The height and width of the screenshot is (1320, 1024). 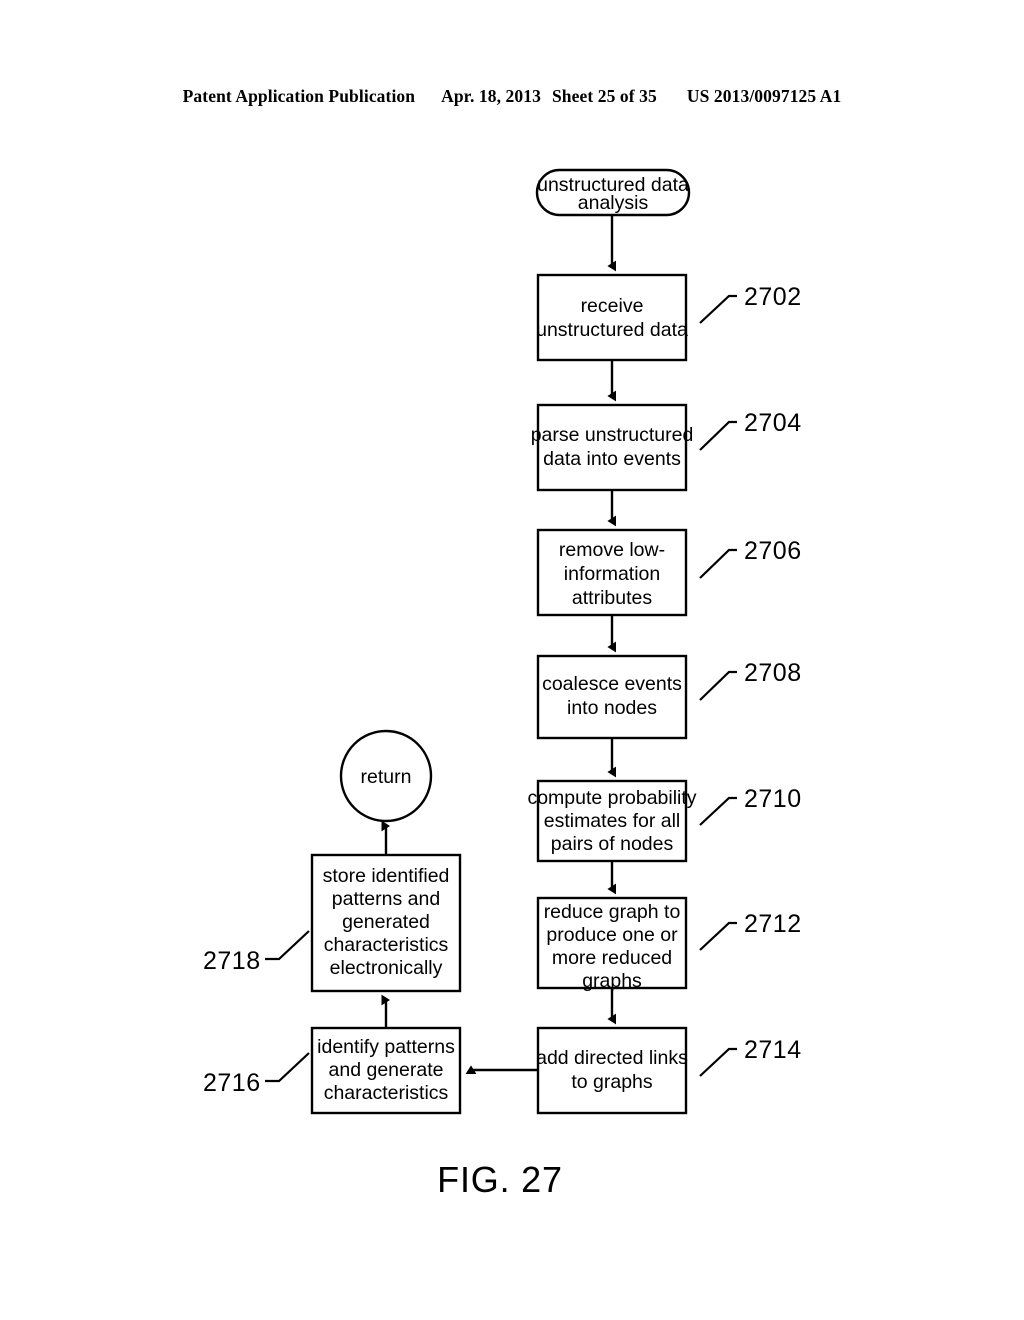 I want to click on process-2718-line-1: store identified, so click(x=386, y=876).